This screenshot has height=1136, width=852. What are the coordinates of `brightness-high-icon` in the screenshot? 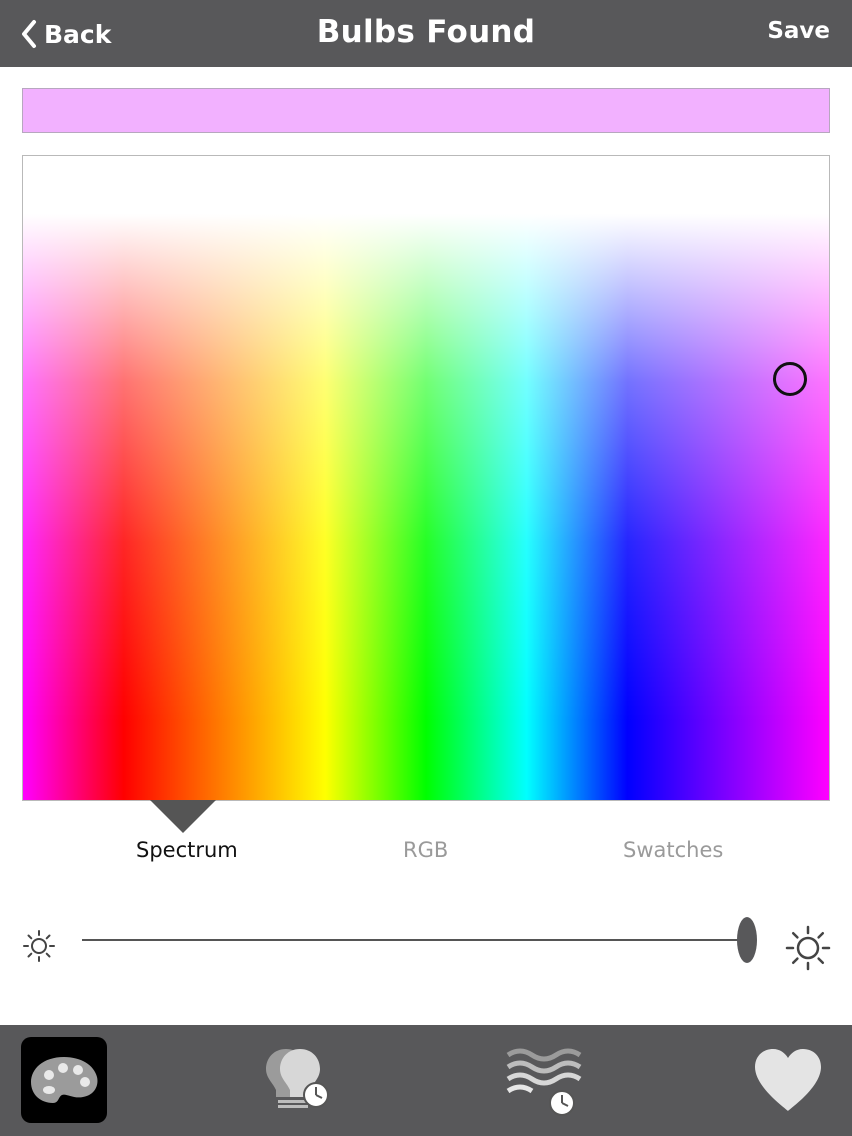 It's located at (808, 948).